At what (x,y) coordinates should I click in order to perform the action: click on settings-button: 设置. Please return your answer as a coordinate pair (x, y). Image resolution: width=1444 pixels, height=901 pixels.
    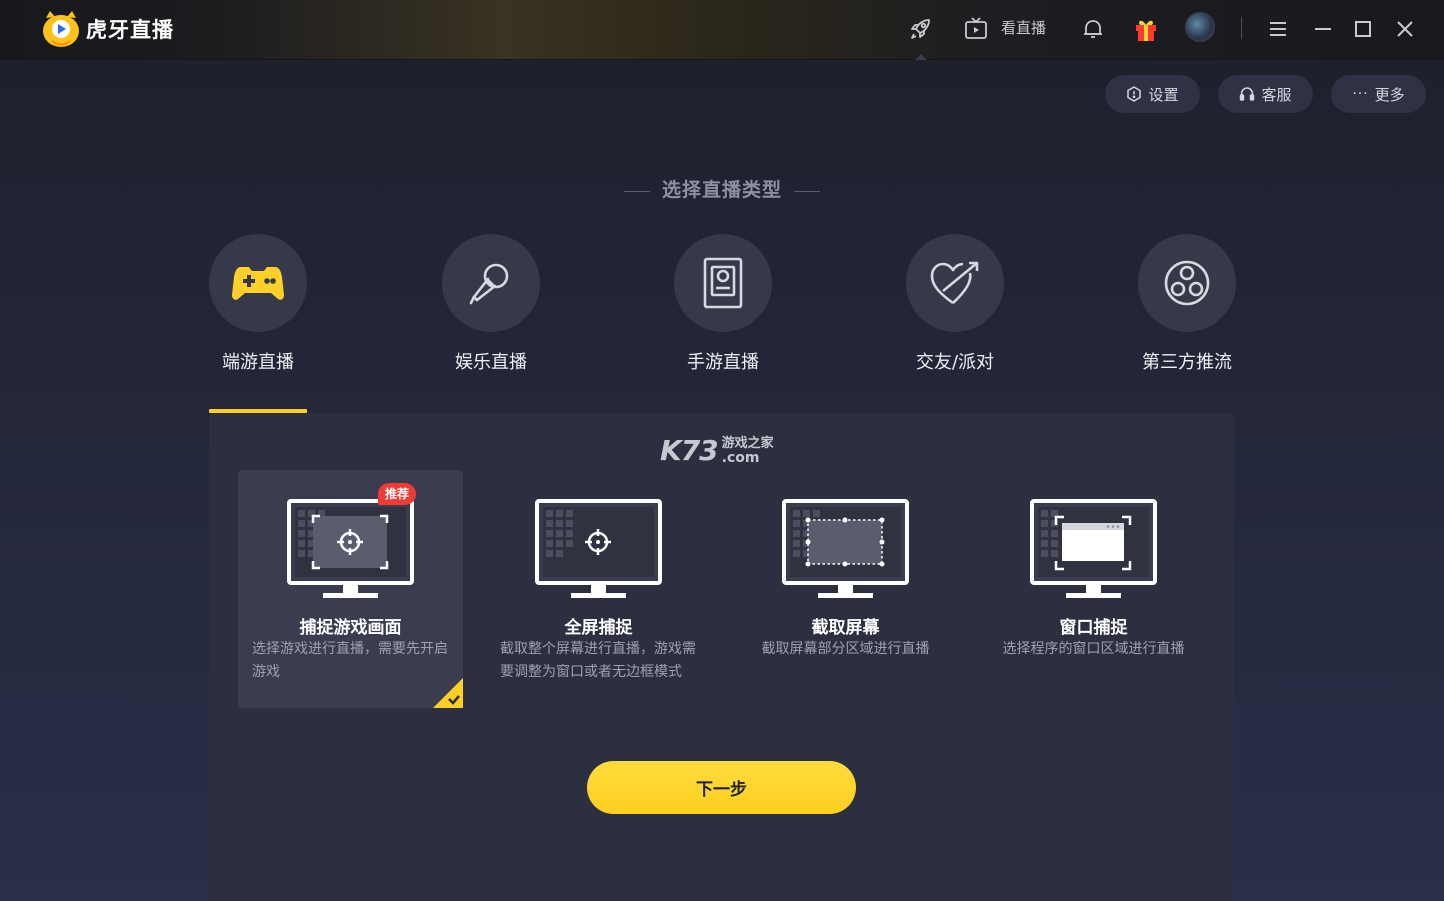
    Looking at the image, I should click on (1152, 94).